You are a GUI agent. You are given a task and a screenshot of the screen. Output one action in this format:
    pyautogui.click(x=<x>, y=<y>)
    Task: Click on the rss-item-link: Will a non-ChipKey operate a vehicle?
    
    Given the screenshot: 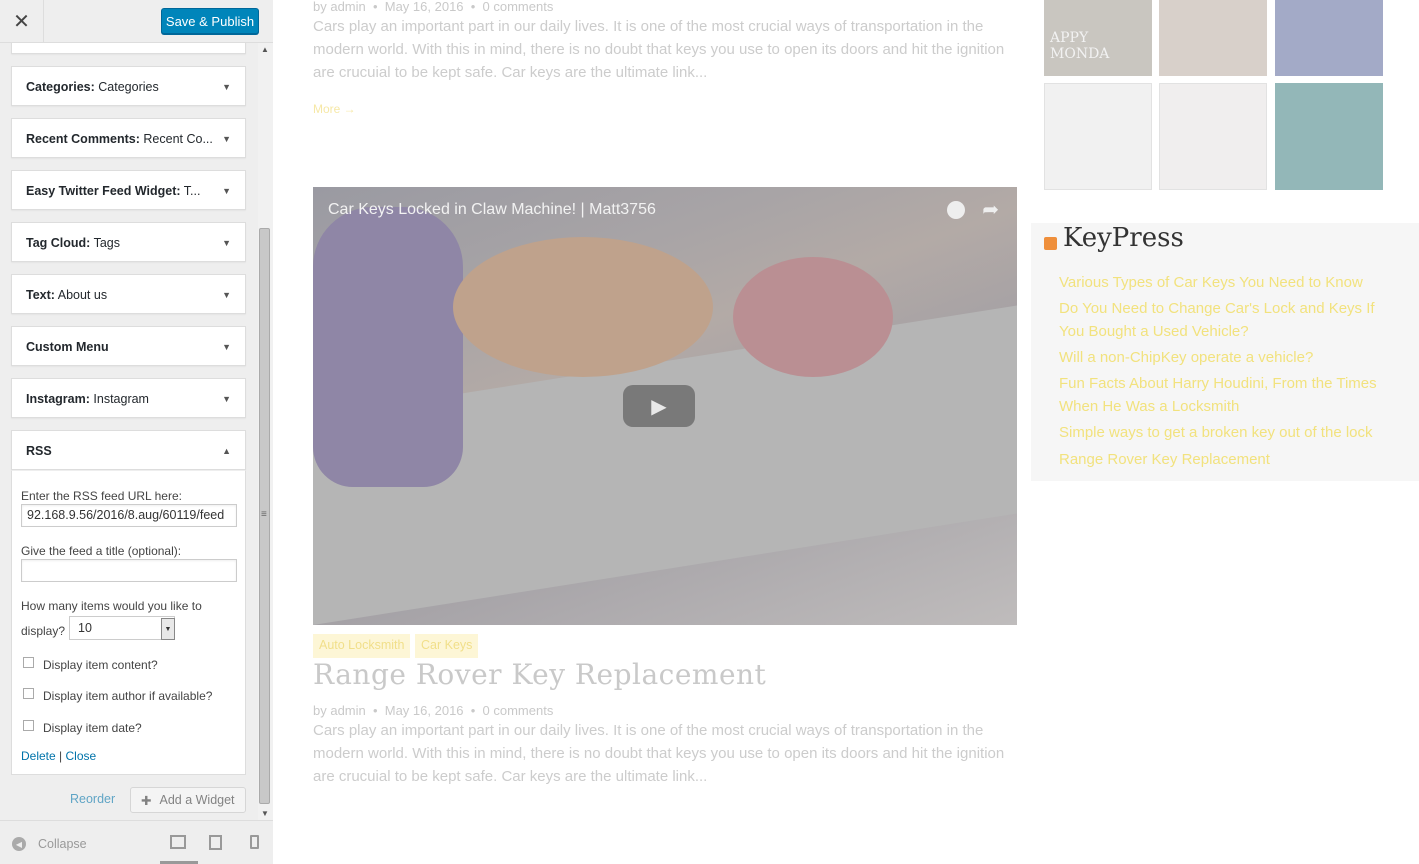 What is the action you would take?
    pyautogui.click(x=1224, y=357)
    